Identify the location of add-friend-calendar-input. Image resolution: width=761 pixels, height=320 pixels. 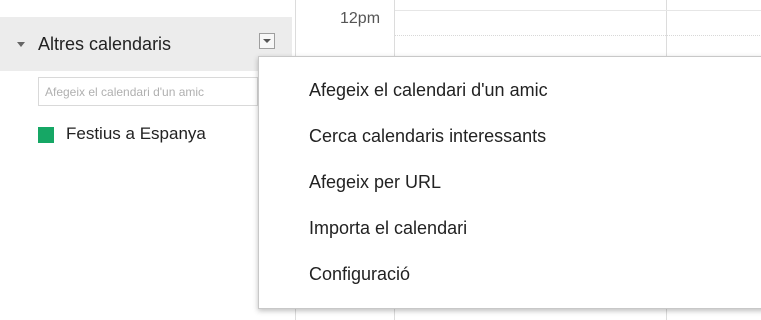
(148, 91).